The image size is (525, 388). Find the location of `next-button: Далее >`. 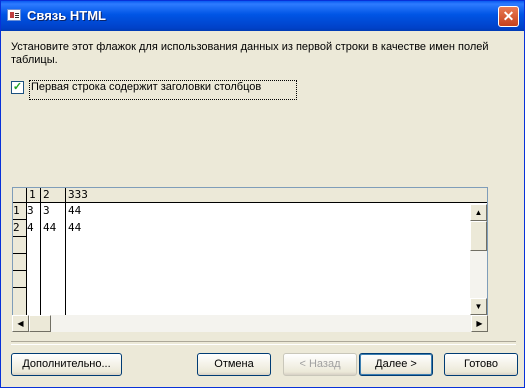

next-button: Далее > is located at coordinates (396, 364).